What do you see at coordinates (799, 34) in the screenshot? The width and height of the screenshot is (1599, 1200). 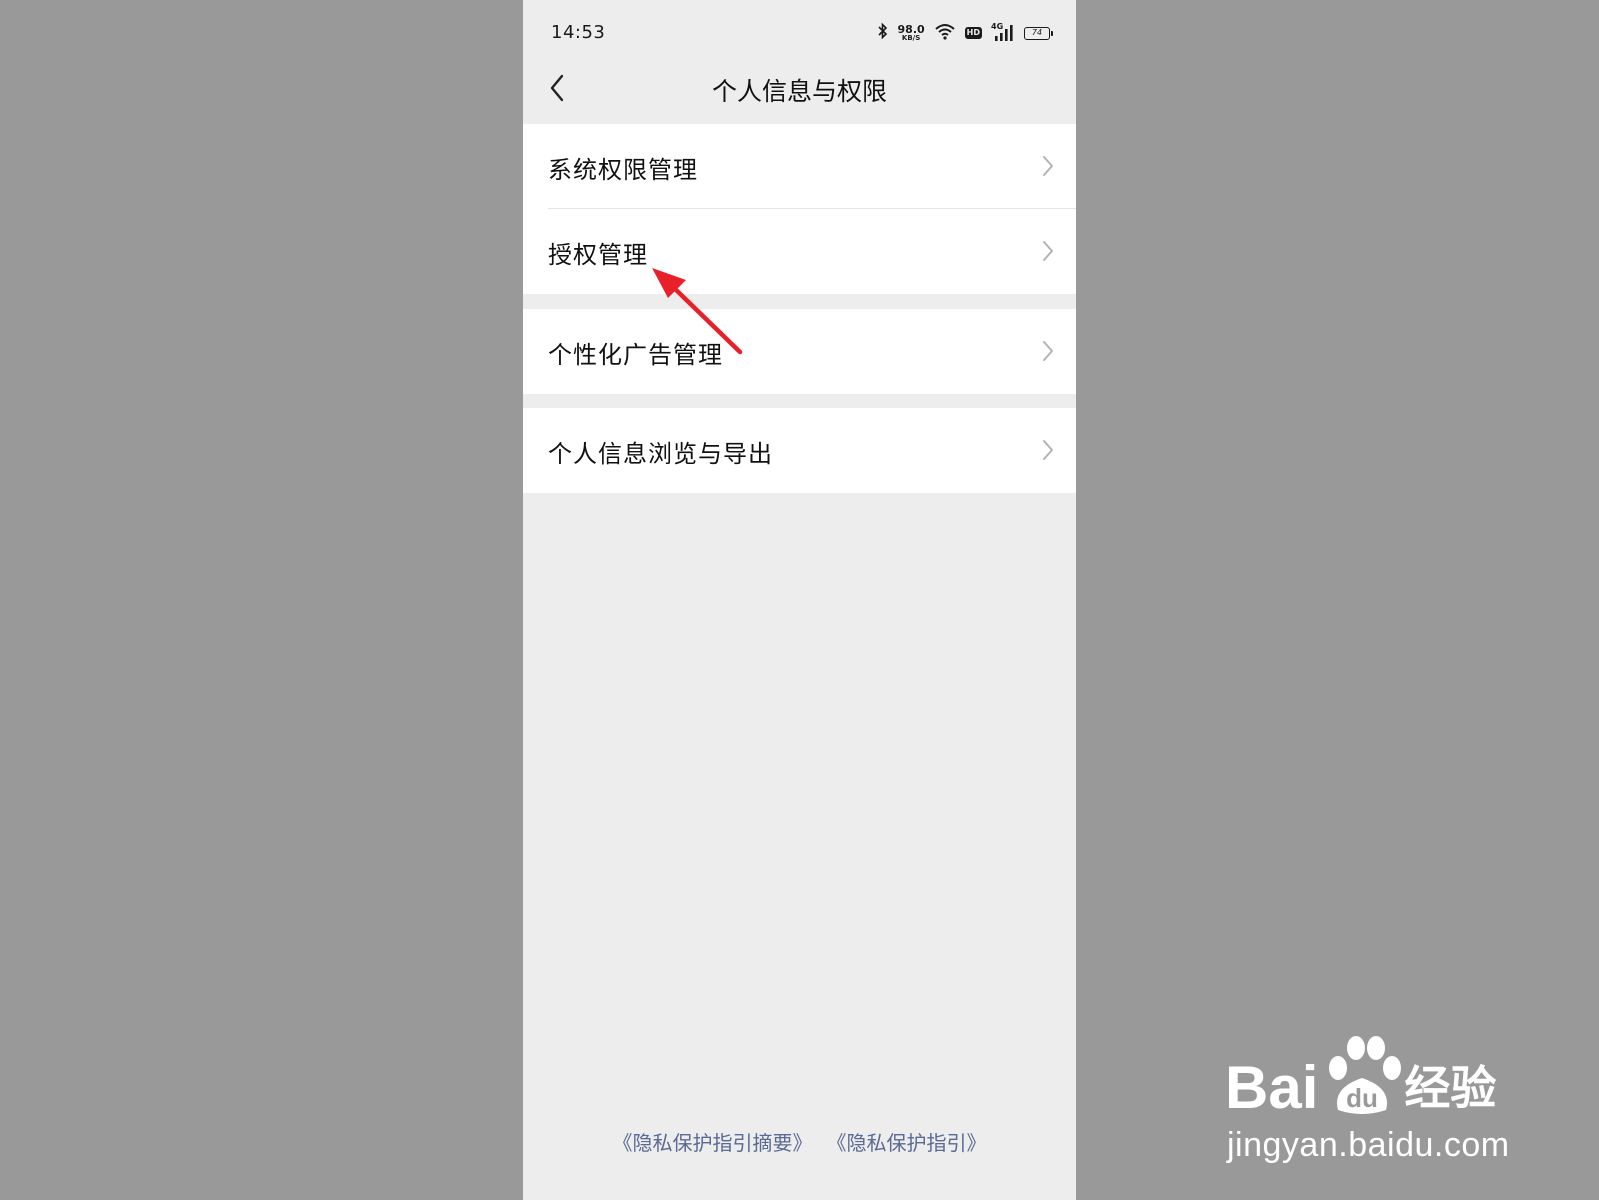 I see `status-bar: 14:53 98.0 KB/S HD 4G 74` at bounding box center [799, 34].